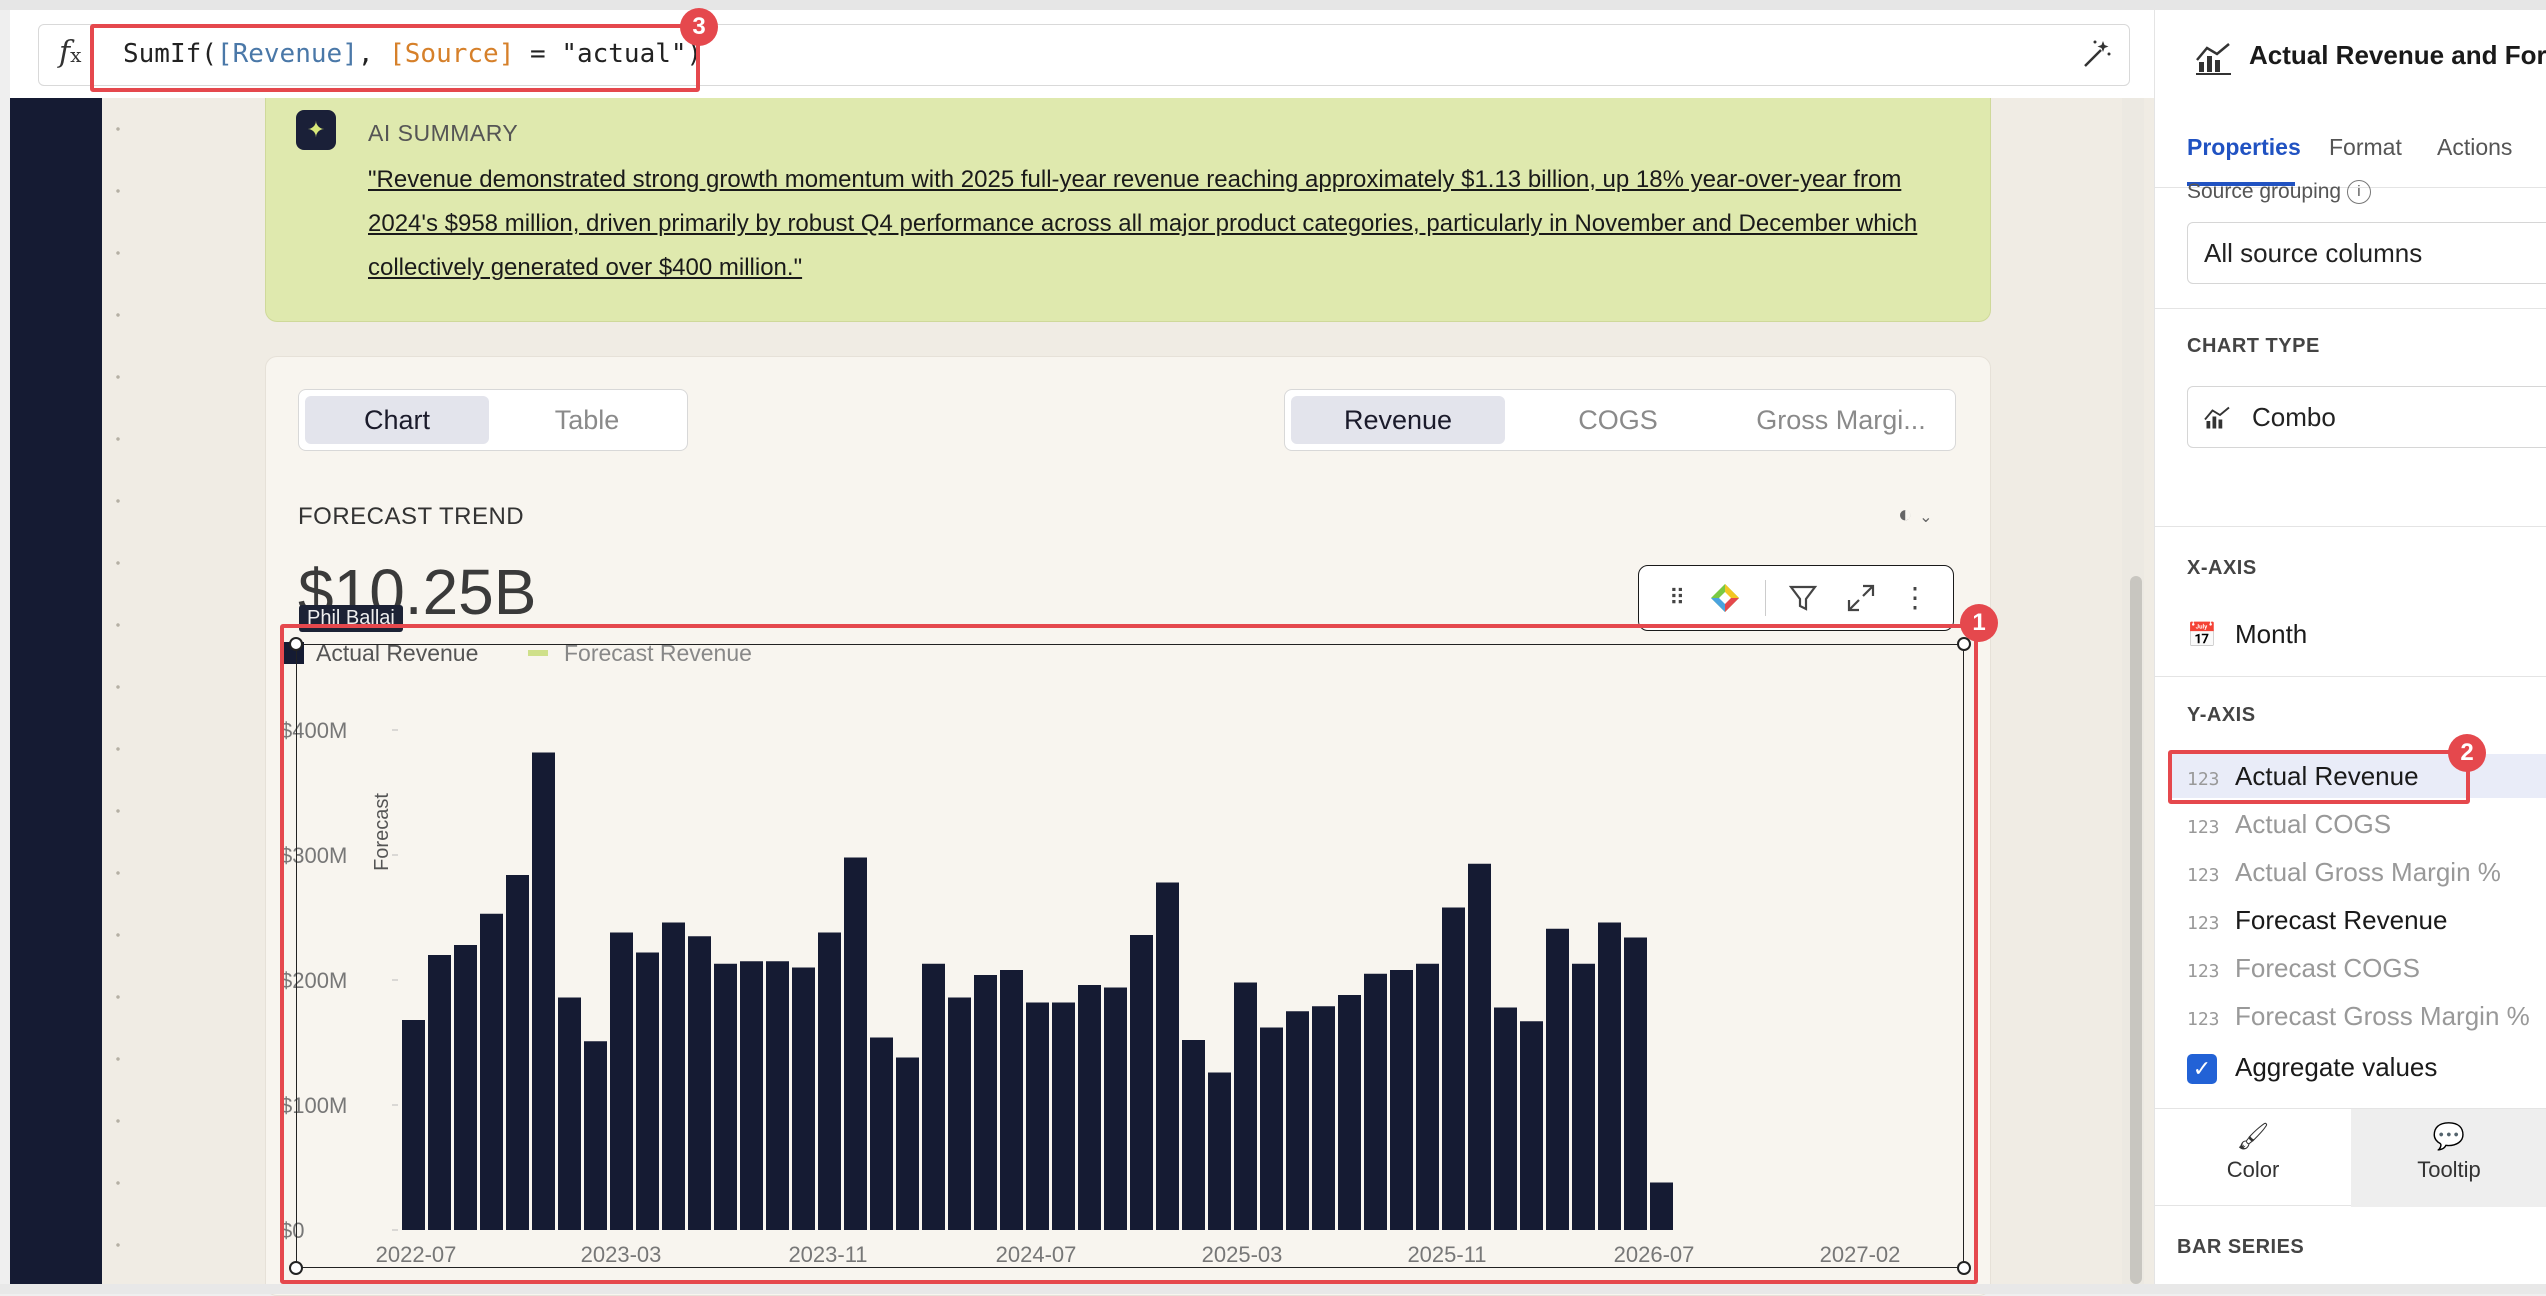 The image size is (2546, 1296). Describe the element at coordinates (2467, 753) in the screenshot. I see `annotation-badge-2: 2` at that location.